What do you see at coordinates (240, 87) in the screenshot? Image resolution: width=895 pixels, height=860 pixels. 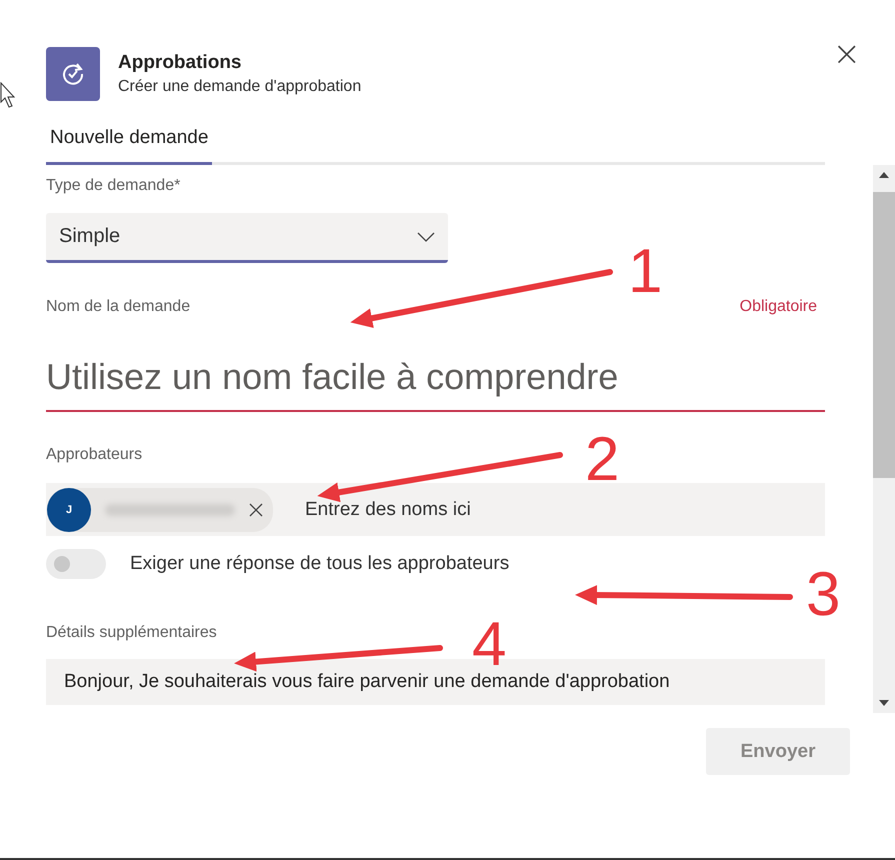 I see `app-subtitle: Créer une demande d'approbation` at bounding box center [240, 87].